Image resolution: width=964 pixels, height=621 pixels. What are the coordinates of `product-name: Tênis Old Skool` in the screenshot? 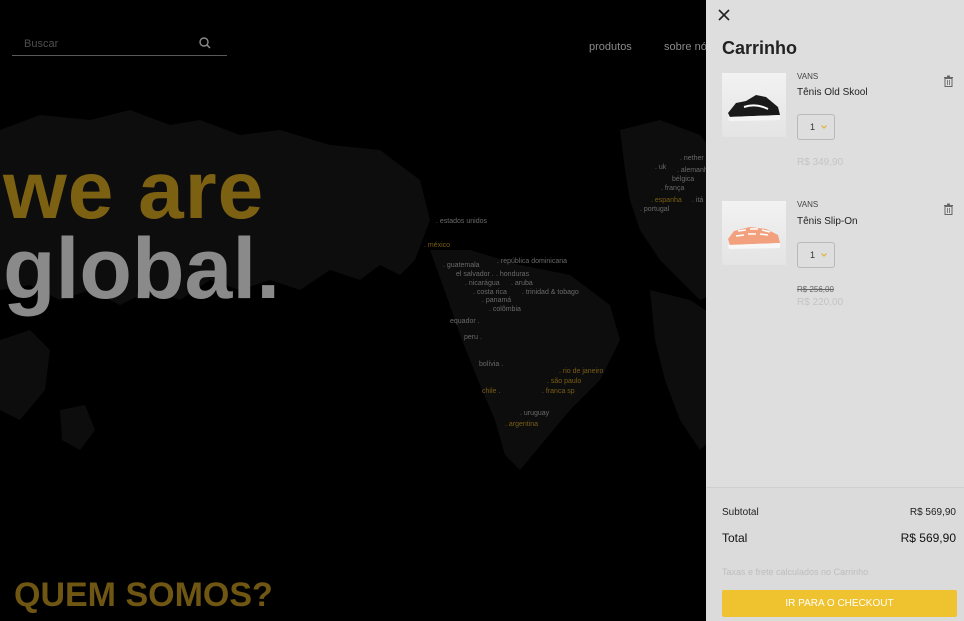 It's located at (832, 92).